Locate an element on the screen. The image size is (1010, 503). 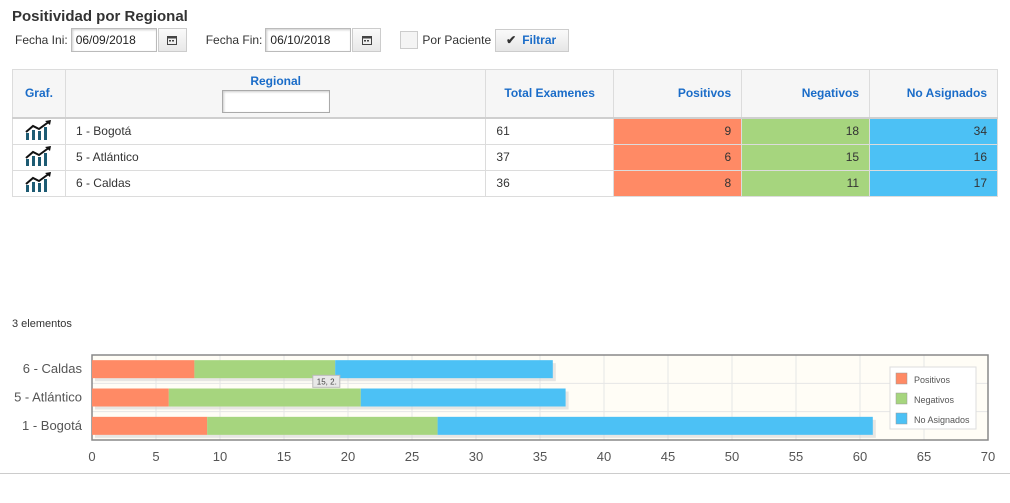
no-asignados-cell: 16 is located at coordinates (933, 157).